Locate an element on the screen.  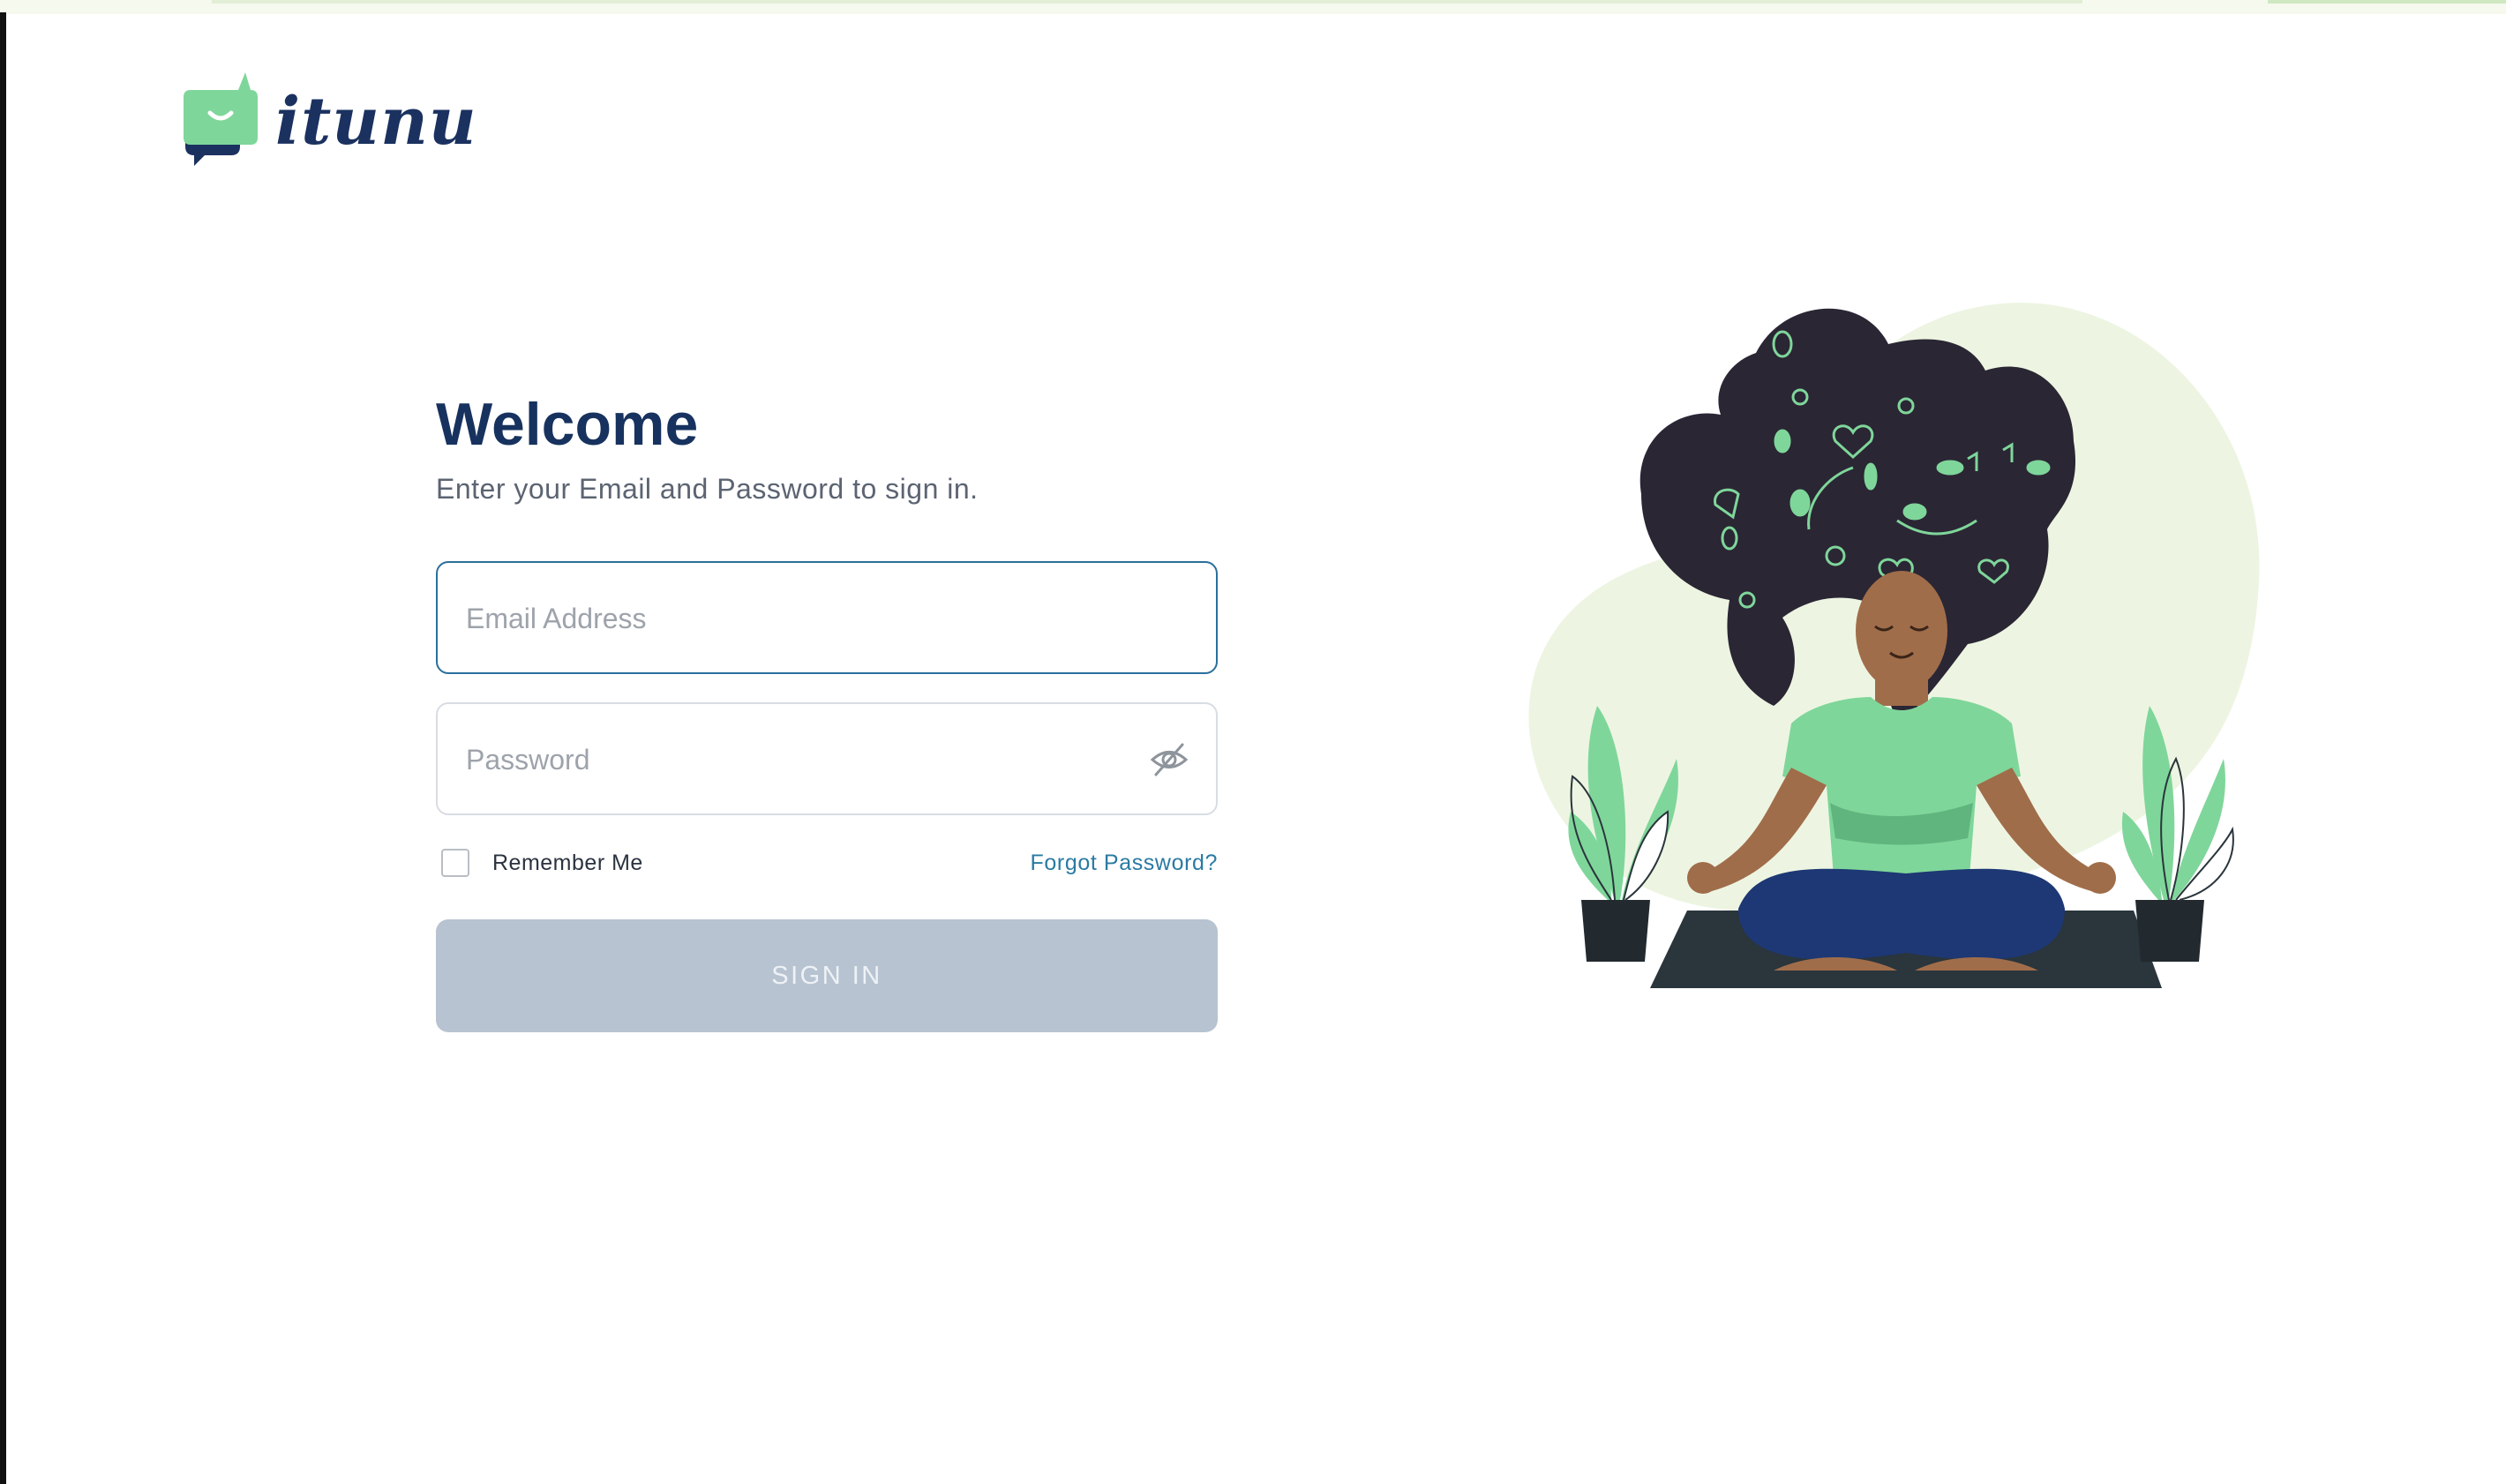
eye-off-icon is located at coordinates (1169, 759).